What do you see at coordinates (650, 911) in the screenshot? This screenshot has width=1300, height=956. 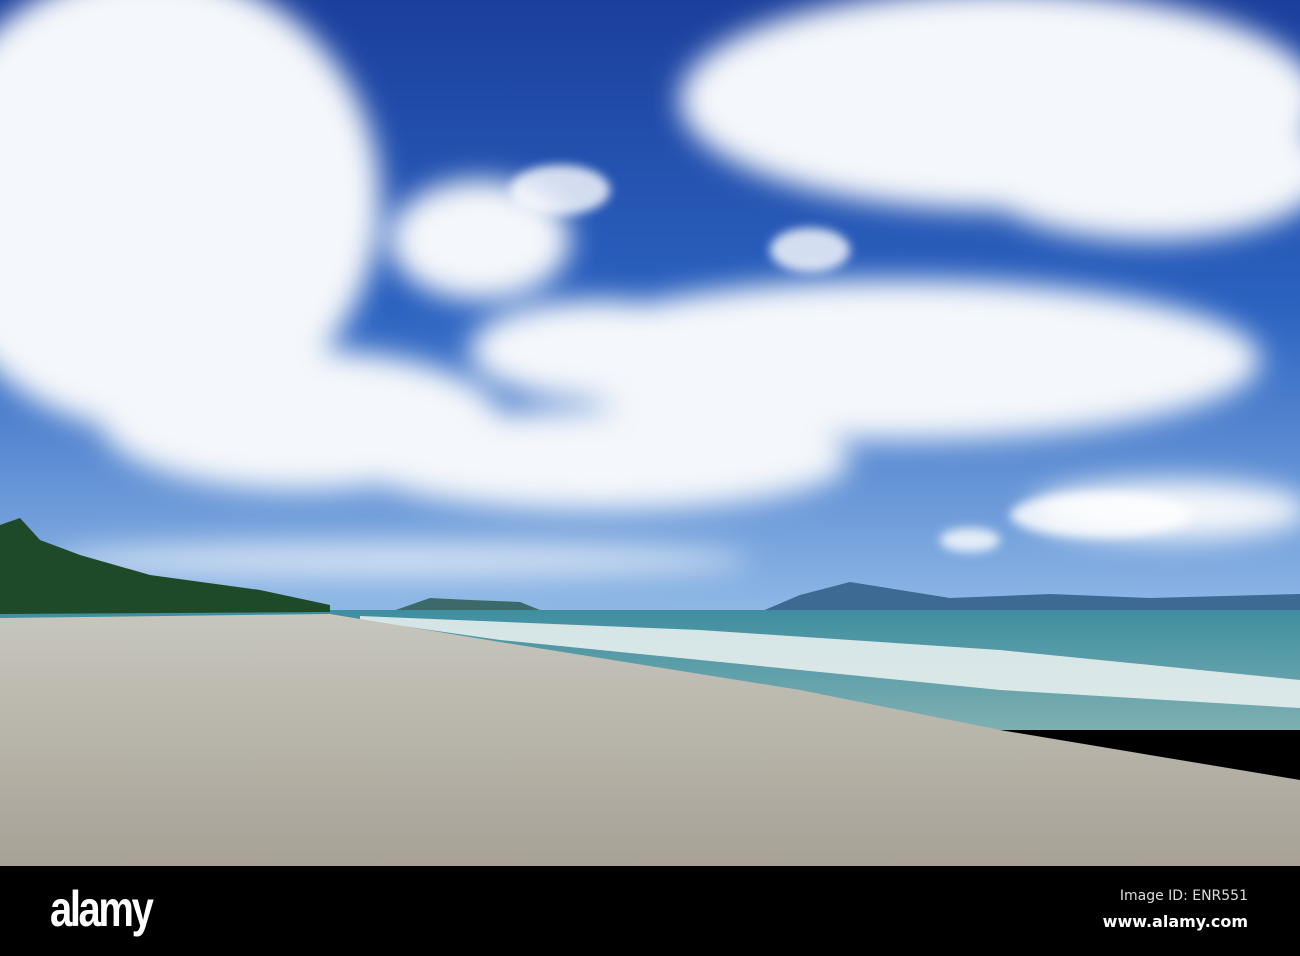 I see `watermark-footer: alamy Image ID: ENR551 www.alamy.com` at bounding box center [650, 911].